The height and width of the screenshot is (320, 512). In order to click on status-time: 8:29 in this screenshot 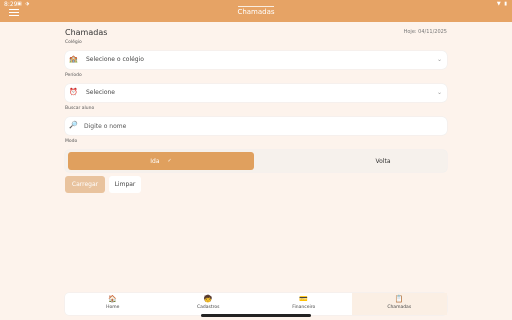, I will do `click(11, 4)`.